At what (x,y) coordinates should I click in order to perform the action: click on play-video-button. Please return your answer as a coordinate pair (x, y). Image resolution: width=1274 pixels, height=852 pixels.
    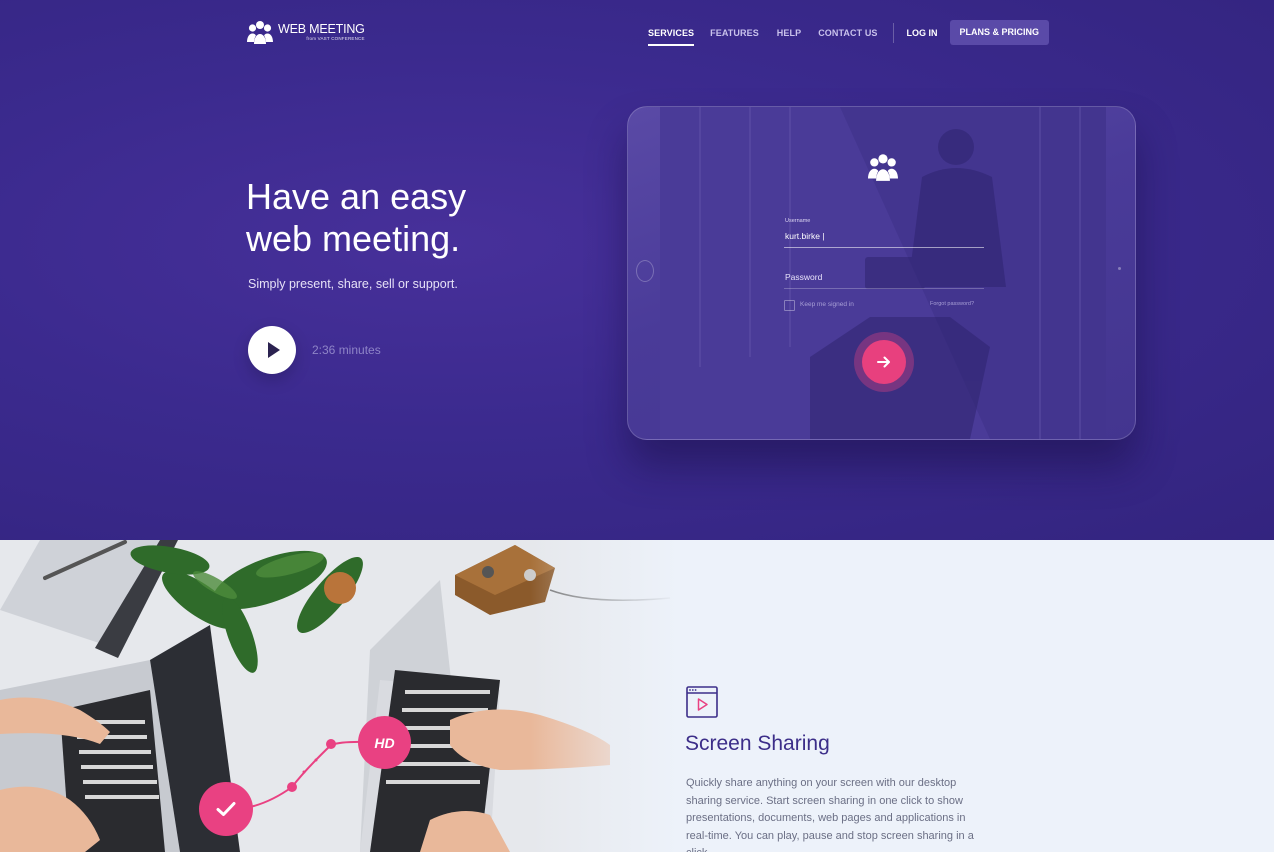
    Looking at the image, I should click on (272, 350).